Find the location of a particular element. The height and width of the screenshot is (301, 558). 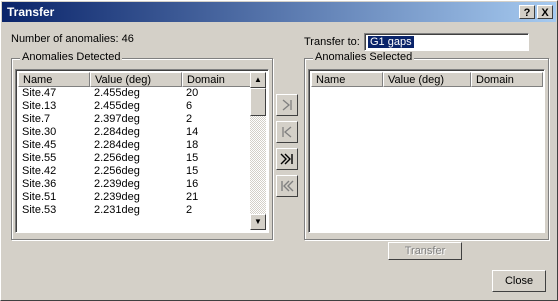

row-domain: 16 is located at coordinates (192, 184).